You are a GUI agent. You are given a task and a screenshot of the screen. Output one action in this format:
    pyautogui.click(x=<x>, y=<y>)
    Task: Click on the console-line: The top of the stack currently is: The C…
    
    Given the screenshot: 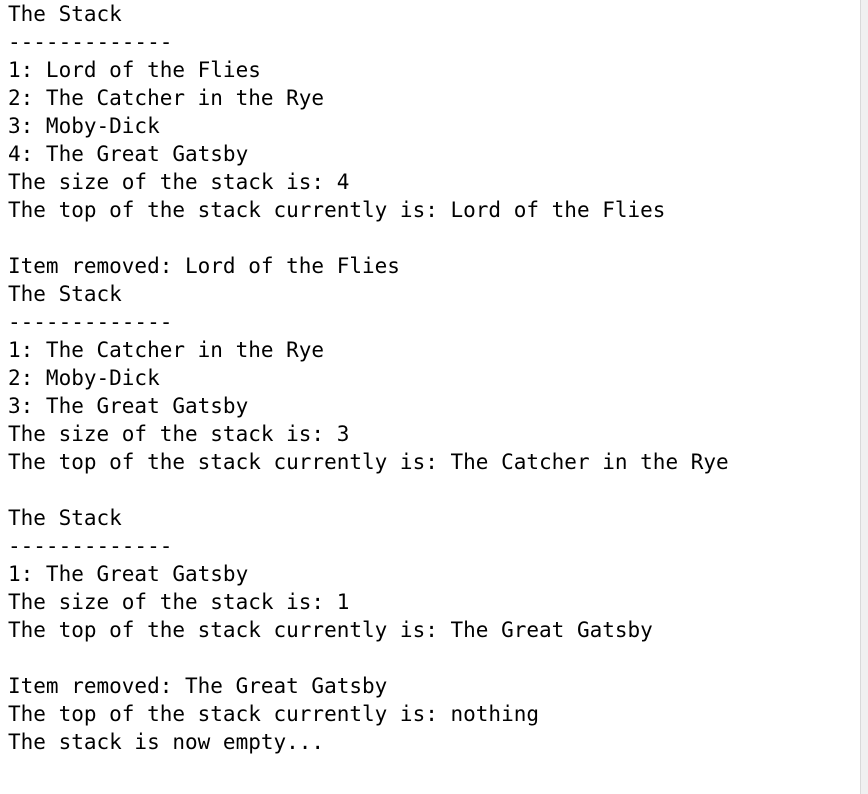 What is the action you would take?
    pyautogui.click(x=368, y=462)
    